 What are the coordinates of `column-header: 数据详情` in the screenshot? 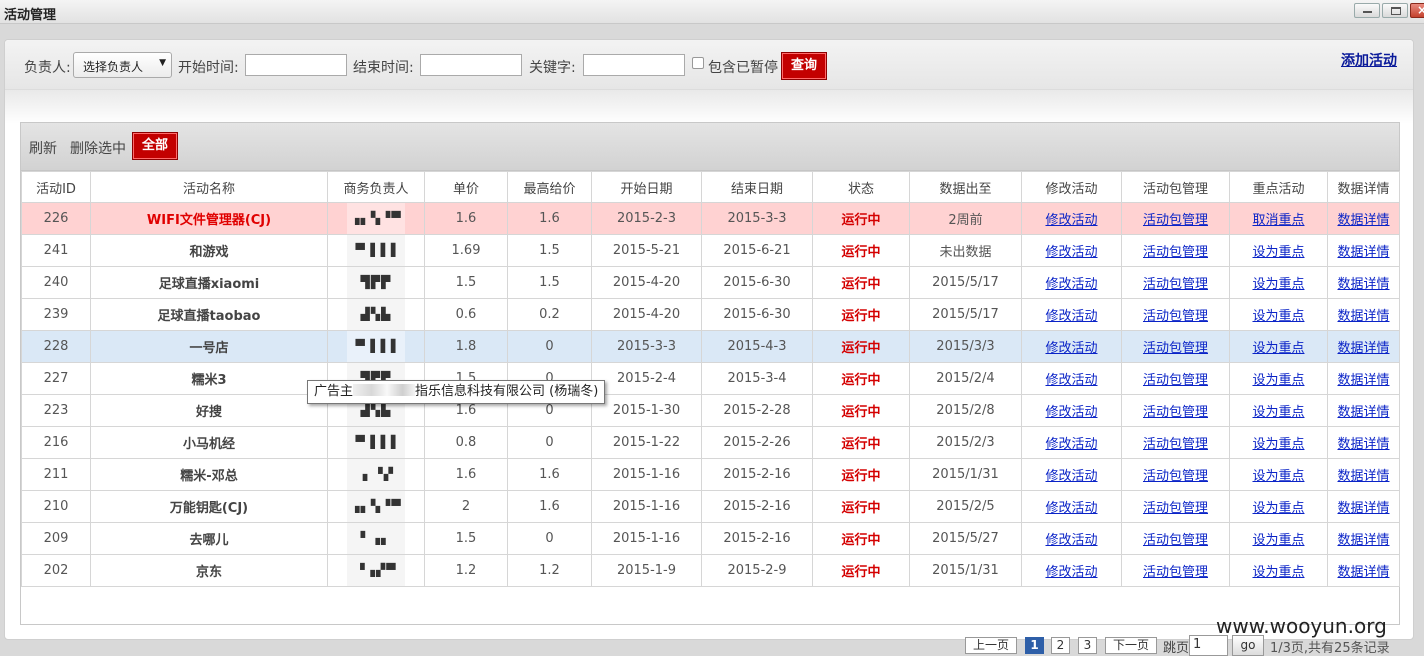 It's located at (1363, 187).